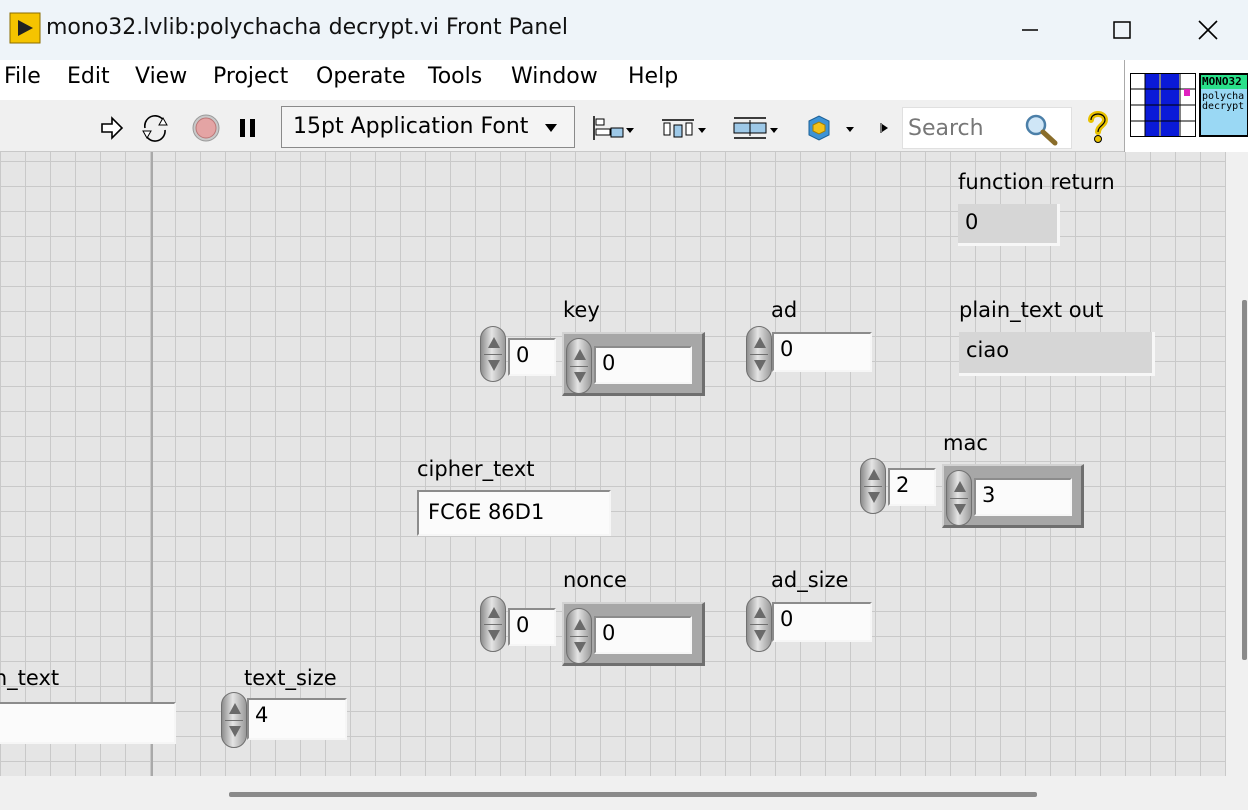 Image resolution: width=1248 pixels, height=810 pixels. What do you see at coordinates (1031, 310) in the screenshot?
I see `plain-text-out-label: plain_text out` at bounding box center [1031, 310].